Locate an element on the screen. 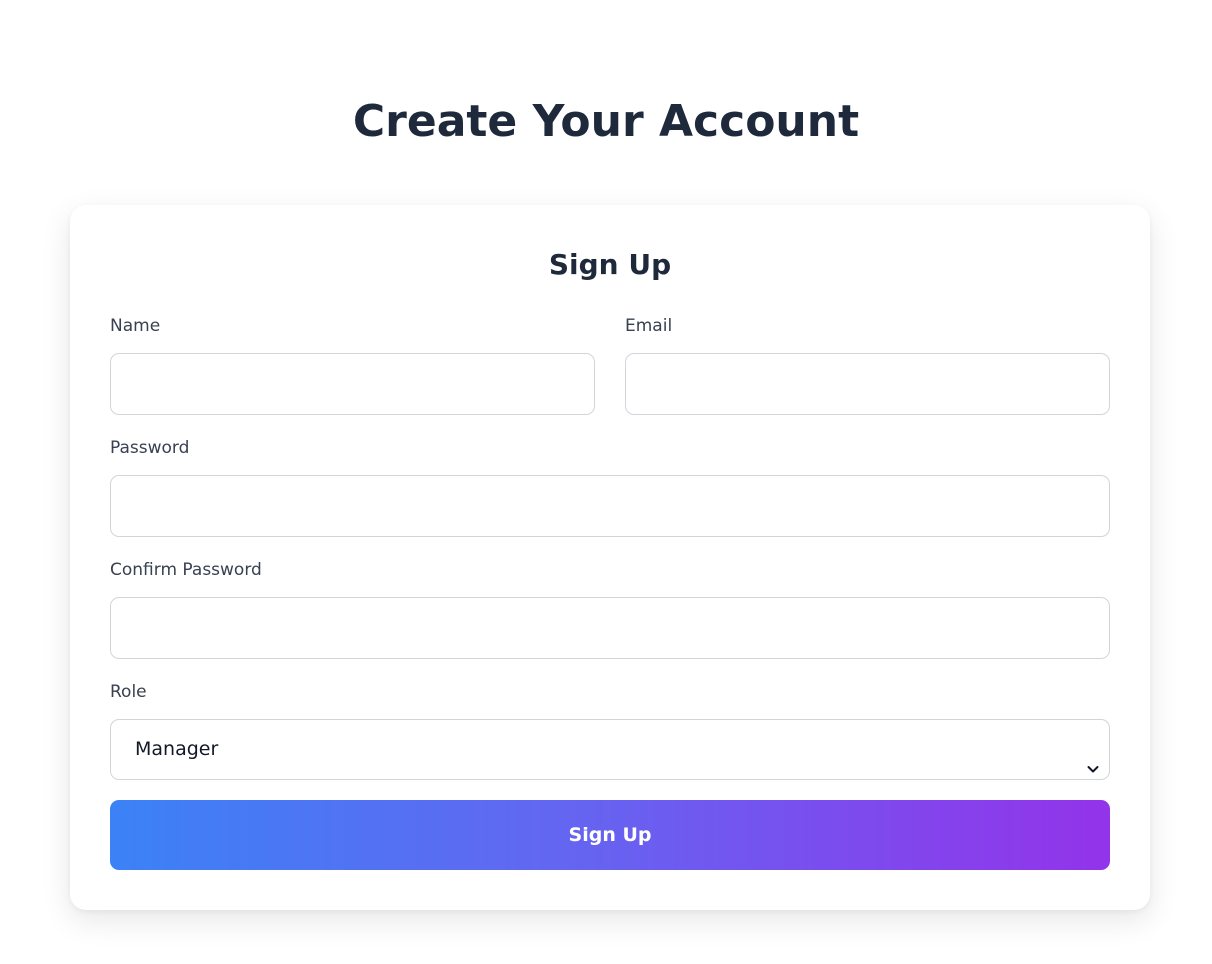 The width and height of the screenshot is (1212, 964). email-input is located at coordinates (867, 384).